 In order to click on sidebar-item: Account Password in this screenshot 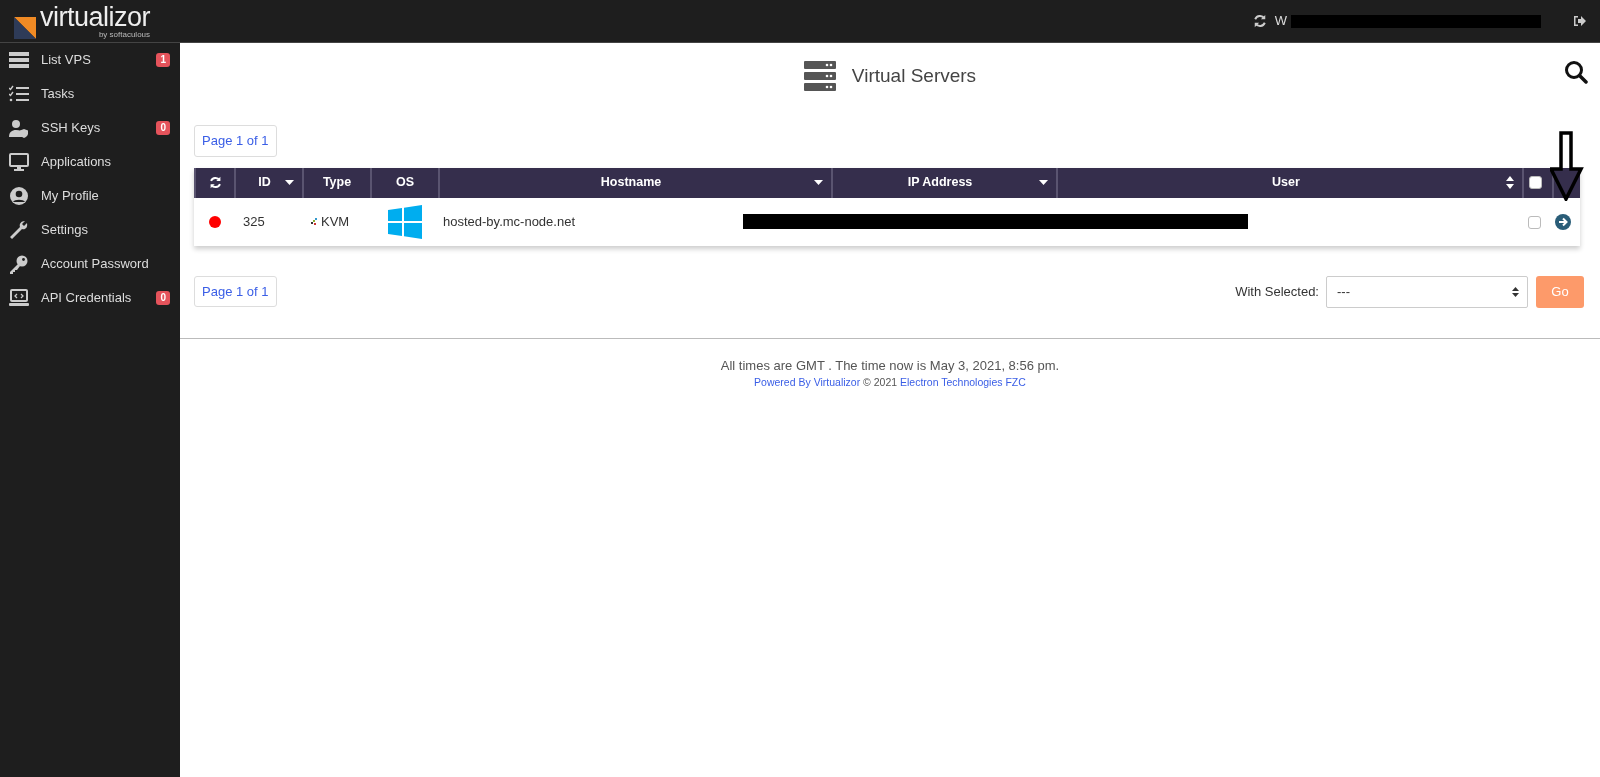, I will do `click(90, 264)`.